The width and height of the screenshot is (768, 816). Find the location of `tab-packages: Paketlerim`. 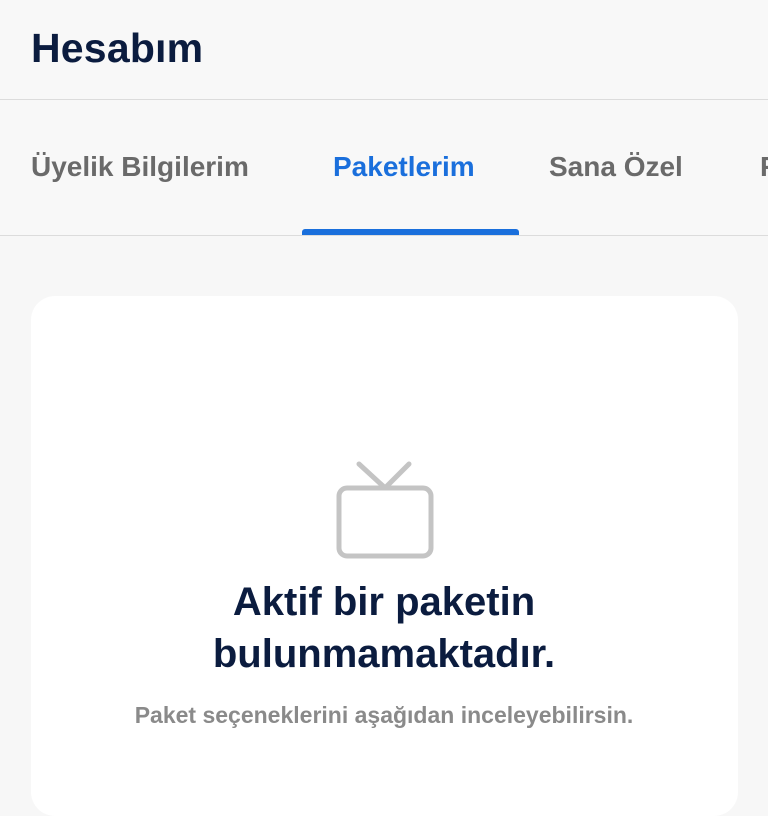

tab-packages: Paketlerim is located at coordinates (404, 167).